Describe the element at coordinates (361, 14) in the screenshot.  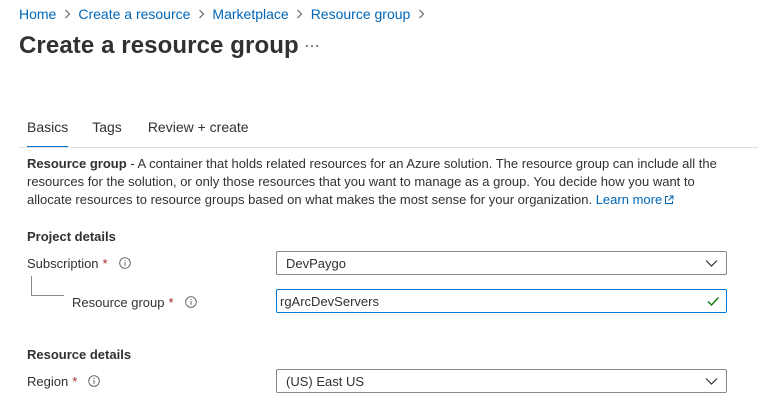
I see `breadcrumb-resource-group: Resource group` at that location.